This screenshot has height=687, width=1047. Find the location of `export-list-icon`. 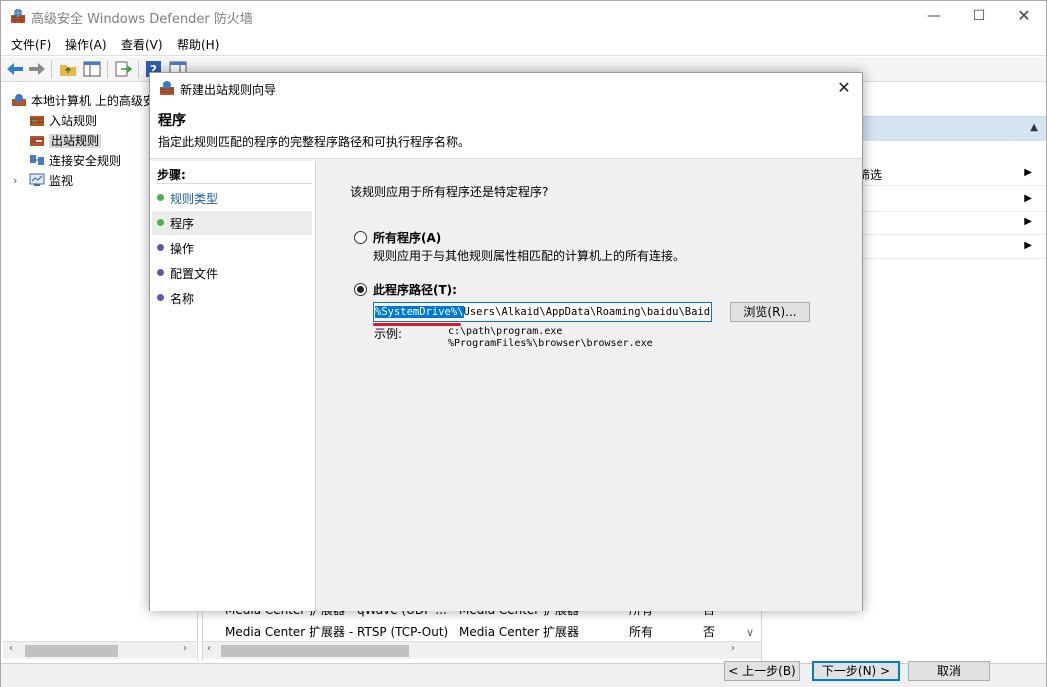

export-list-icon is located at coordinates (123, 69).